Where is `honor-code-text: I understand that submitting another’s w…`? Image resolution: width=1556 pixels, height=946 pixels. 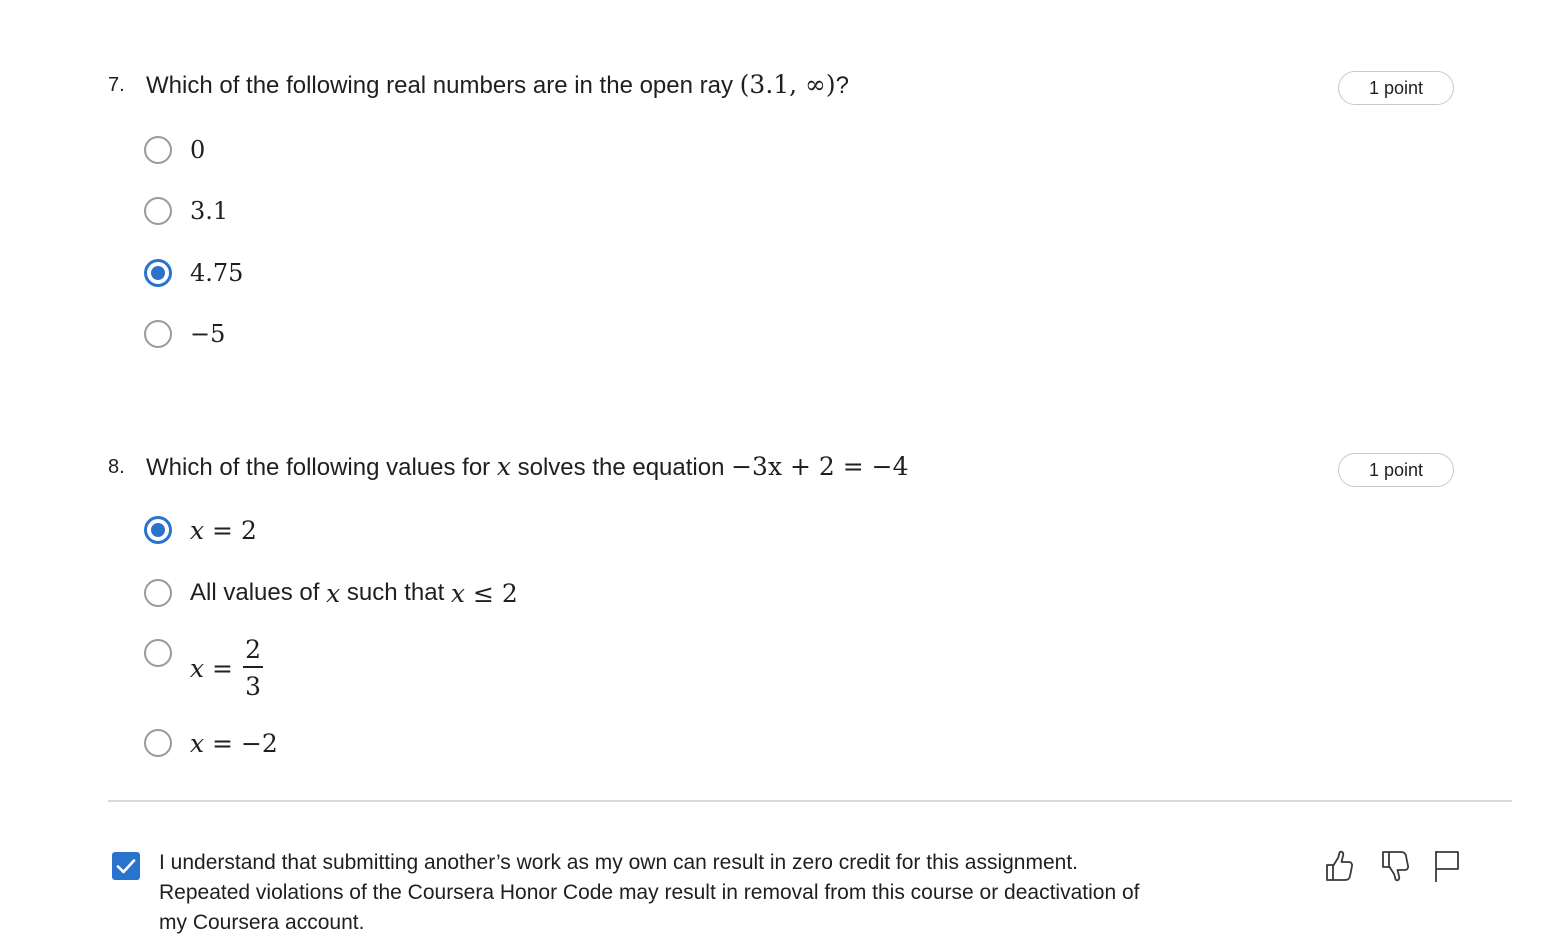
honor-code-text: I understand that submitting another’s w… is located at coordinates (649, 892).